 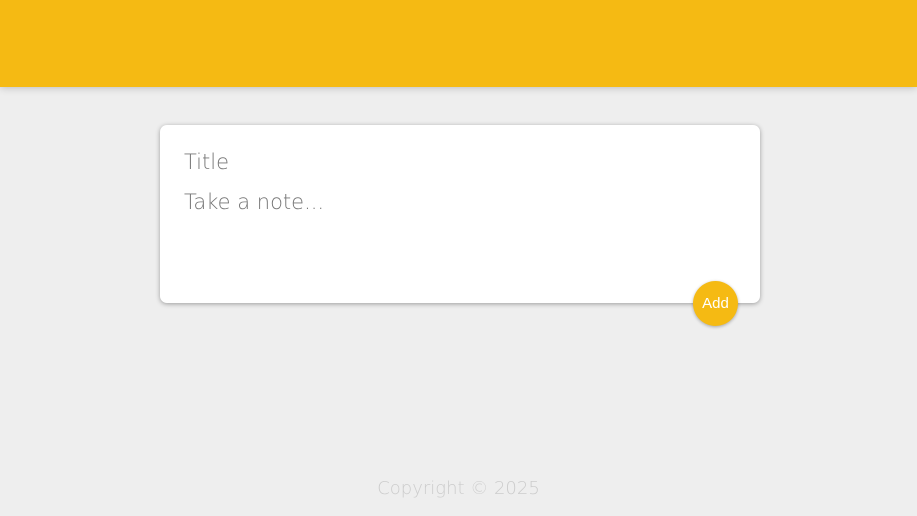 What do you see at coordinates (459, 162) in the screenshot?
I see `title-input` at bounding box center [459, 162].